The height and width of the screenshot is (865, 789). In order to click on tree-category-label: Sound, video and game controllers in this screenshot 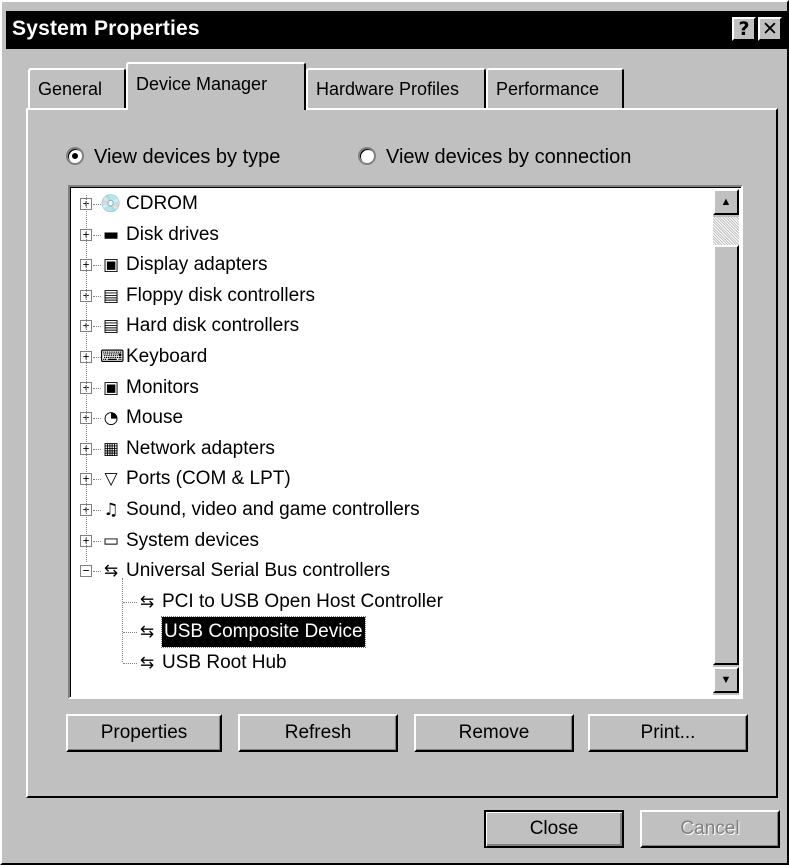, I will do `click(273, 509)`.